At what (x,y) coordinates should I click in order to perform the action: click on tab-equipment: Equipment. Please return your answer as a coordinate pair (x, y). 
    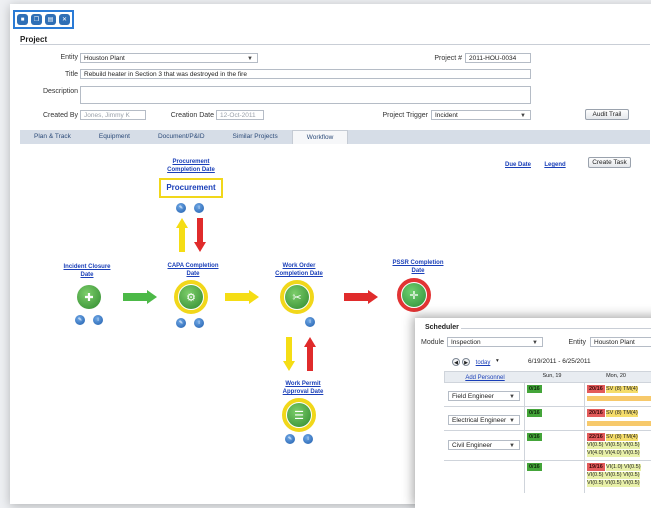
    Looking at the image, I should click on (114, 137).